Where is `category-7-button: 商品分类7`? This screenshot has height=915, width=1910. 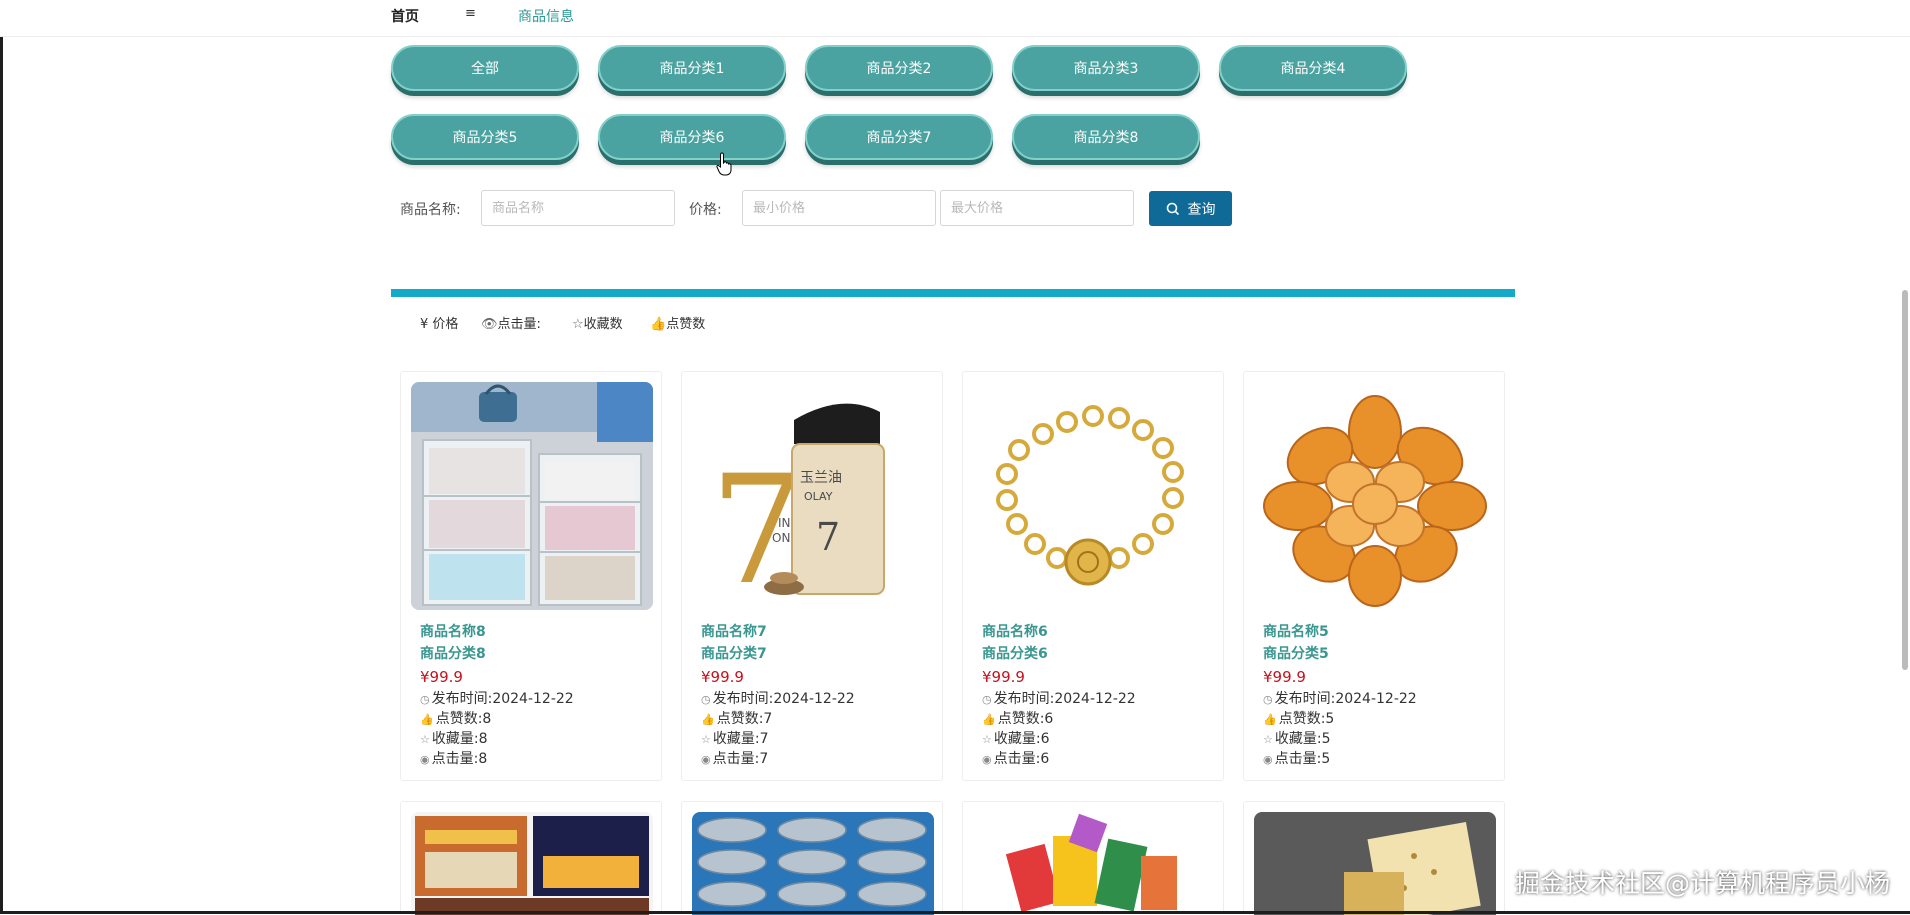
category-7-button: 商品分类7 is located at coordinates (899, 137).